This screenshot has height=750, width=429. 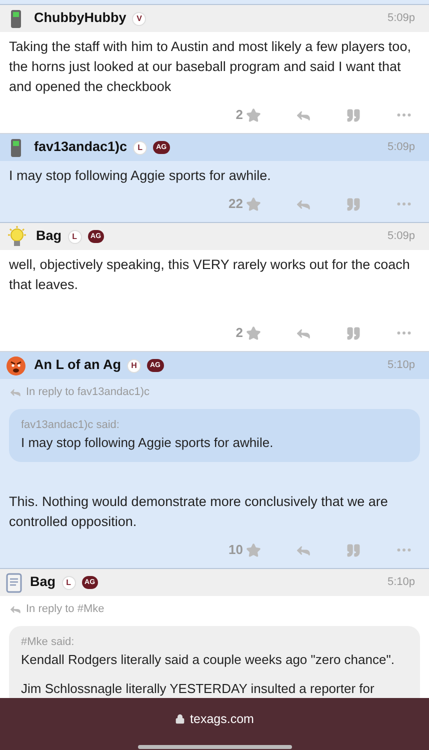 What do you see at coordinates (147, 443) in the screenshot?
I see `quote-text: I may stop following Aggie sports for awhile.` at bounding box center [147, 443].